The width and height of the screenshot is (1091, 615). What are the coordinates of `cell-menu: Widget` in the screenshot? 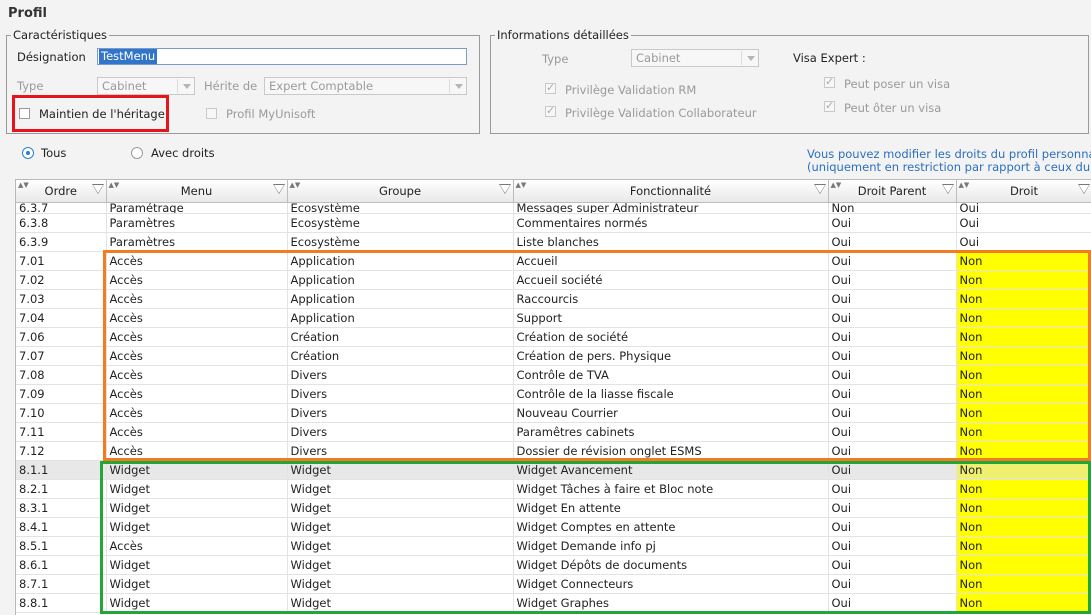 It's located at (197, 489).